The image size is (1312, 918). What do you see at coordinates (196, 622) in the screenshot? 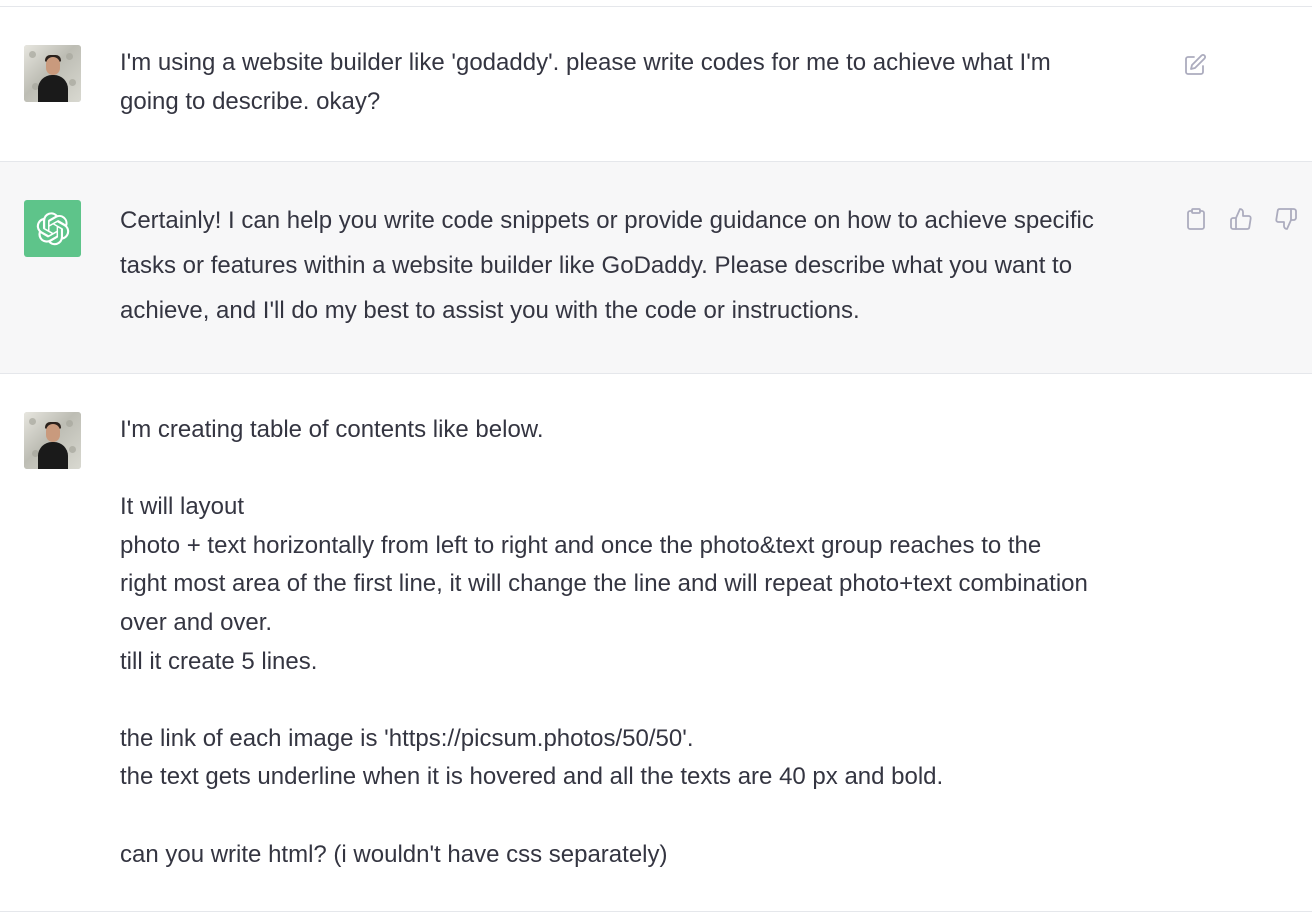
I see `message-line: over and over.` at bounding box center [196, 622].